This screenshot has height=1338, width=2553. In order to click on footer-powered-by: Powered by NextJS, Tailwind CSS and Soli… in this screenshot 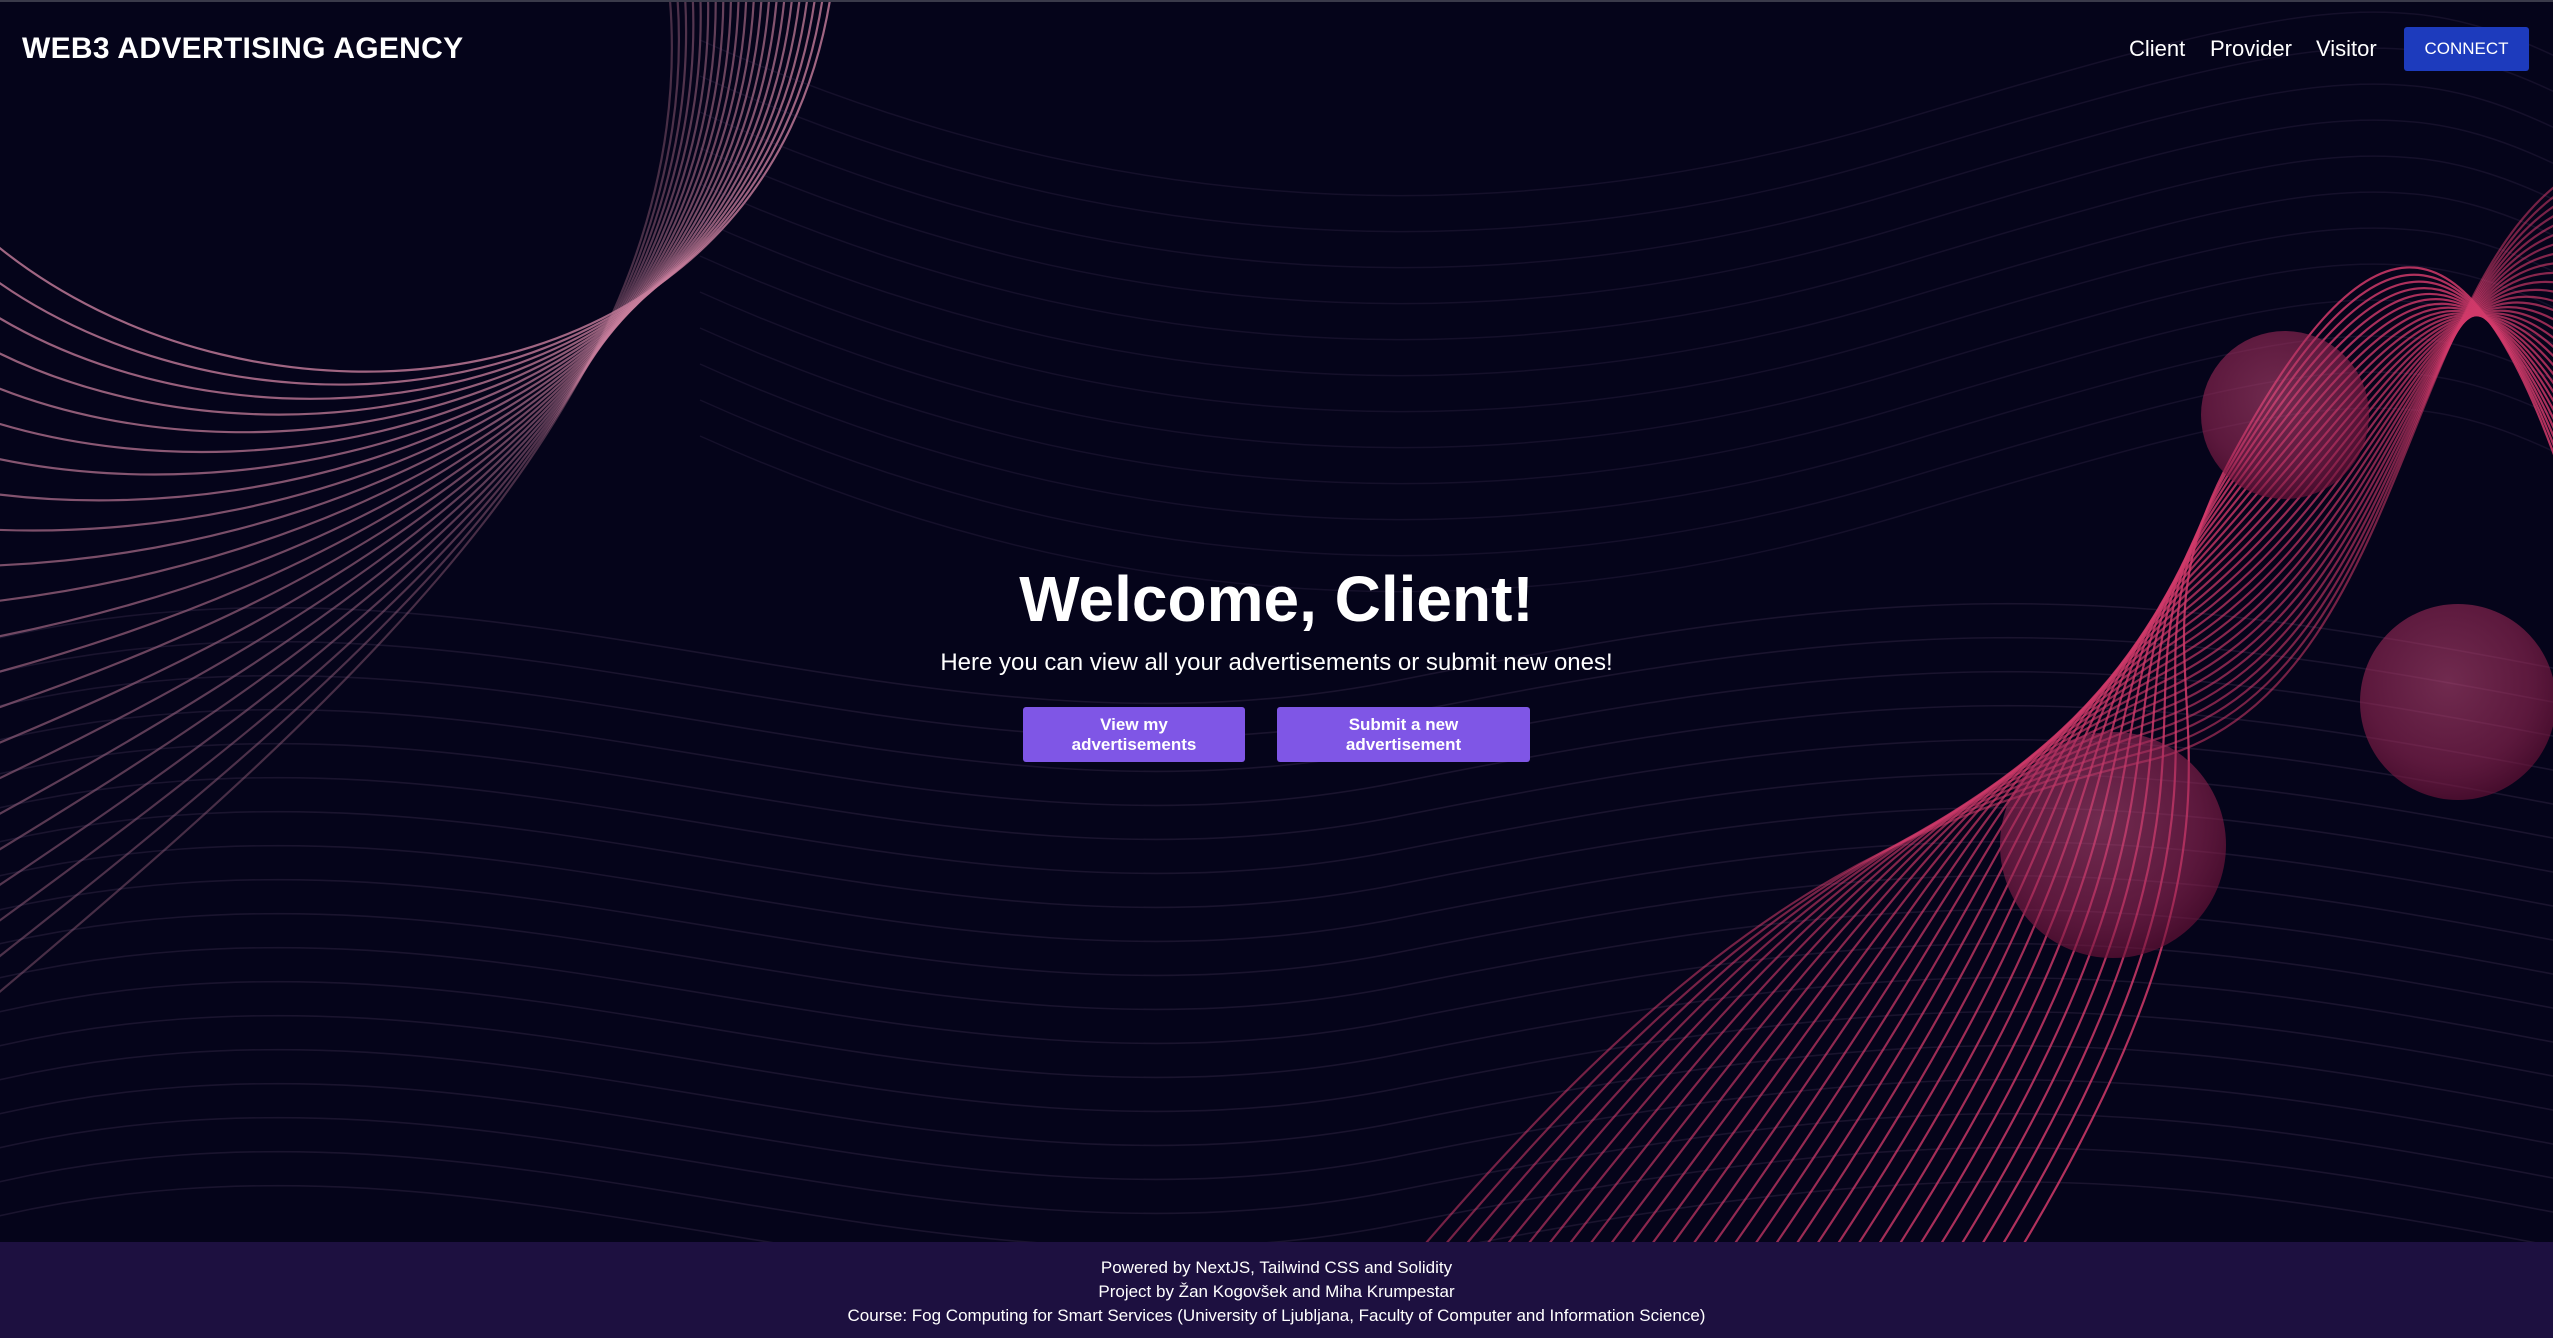, I will do `click(1276, 1267)`.